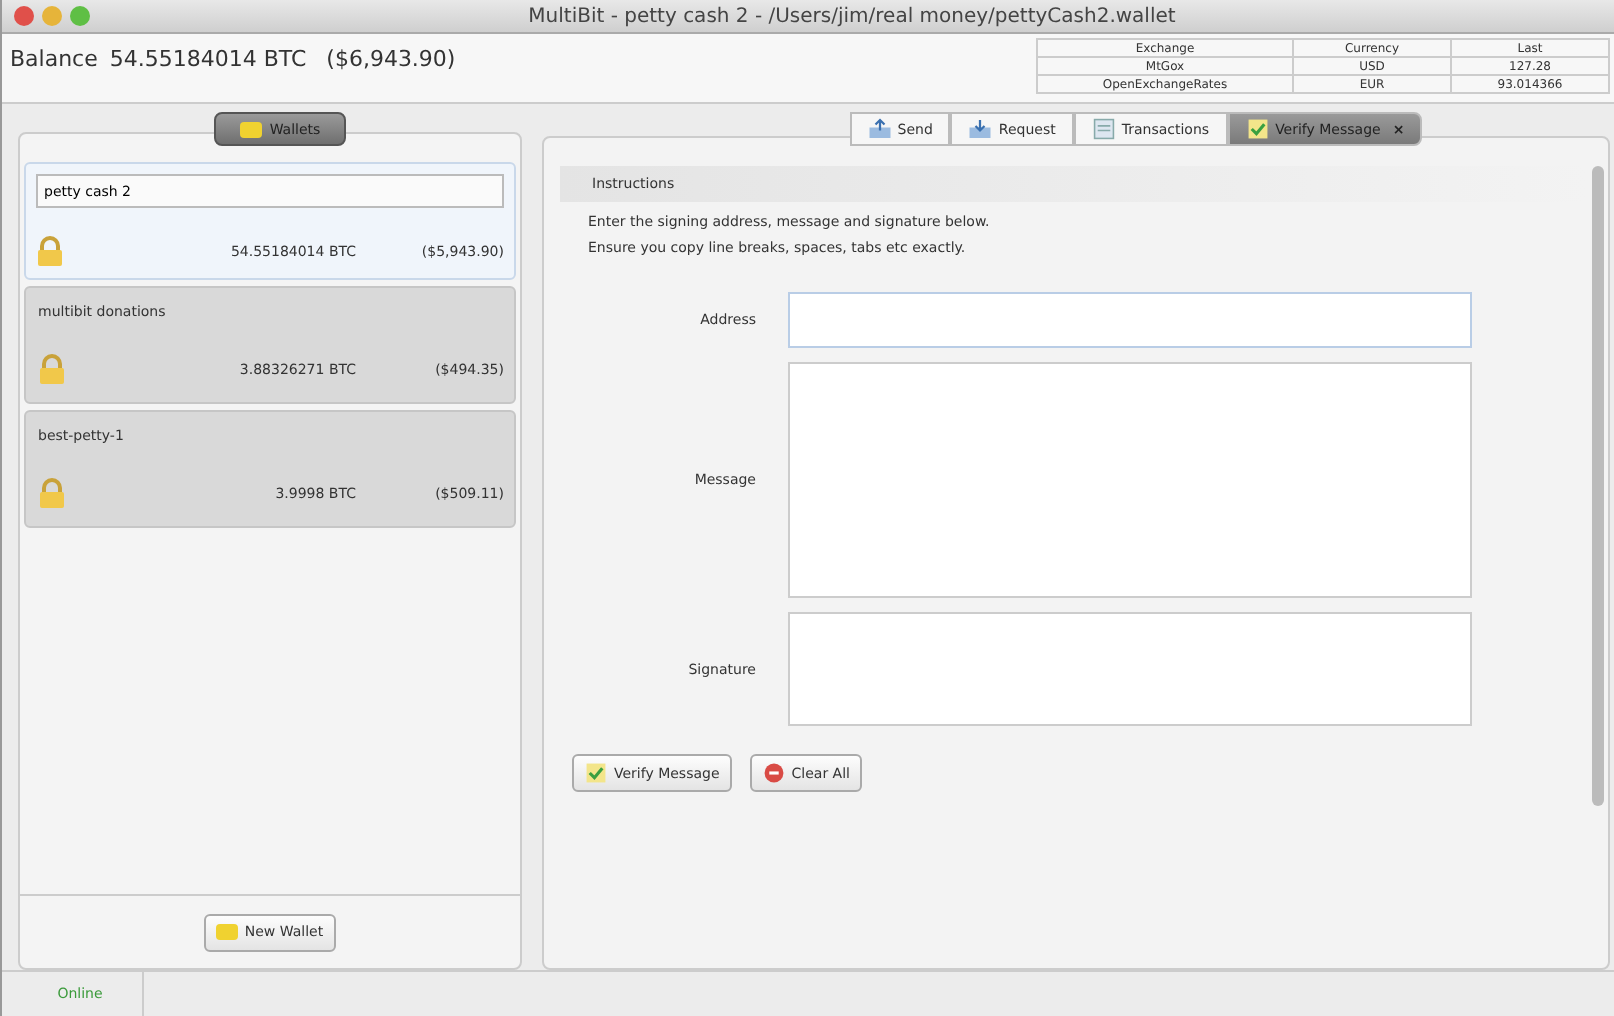  Describe the element at coordinates (852, 16) in the screenshot. I see `window-title: MultiBit - petty cash 2 - /Users/jim/real money/pettyCash2.wallet` at that location.